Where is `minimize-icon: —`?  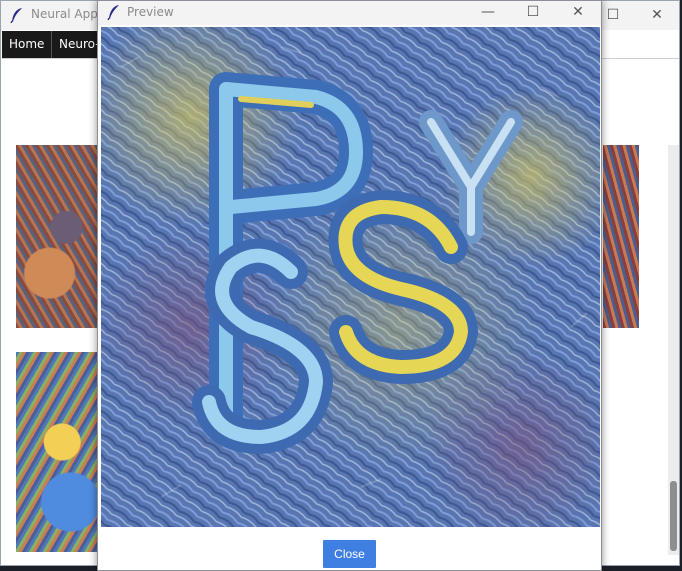
minimize-icon: — is located at coordinates (488, 13).